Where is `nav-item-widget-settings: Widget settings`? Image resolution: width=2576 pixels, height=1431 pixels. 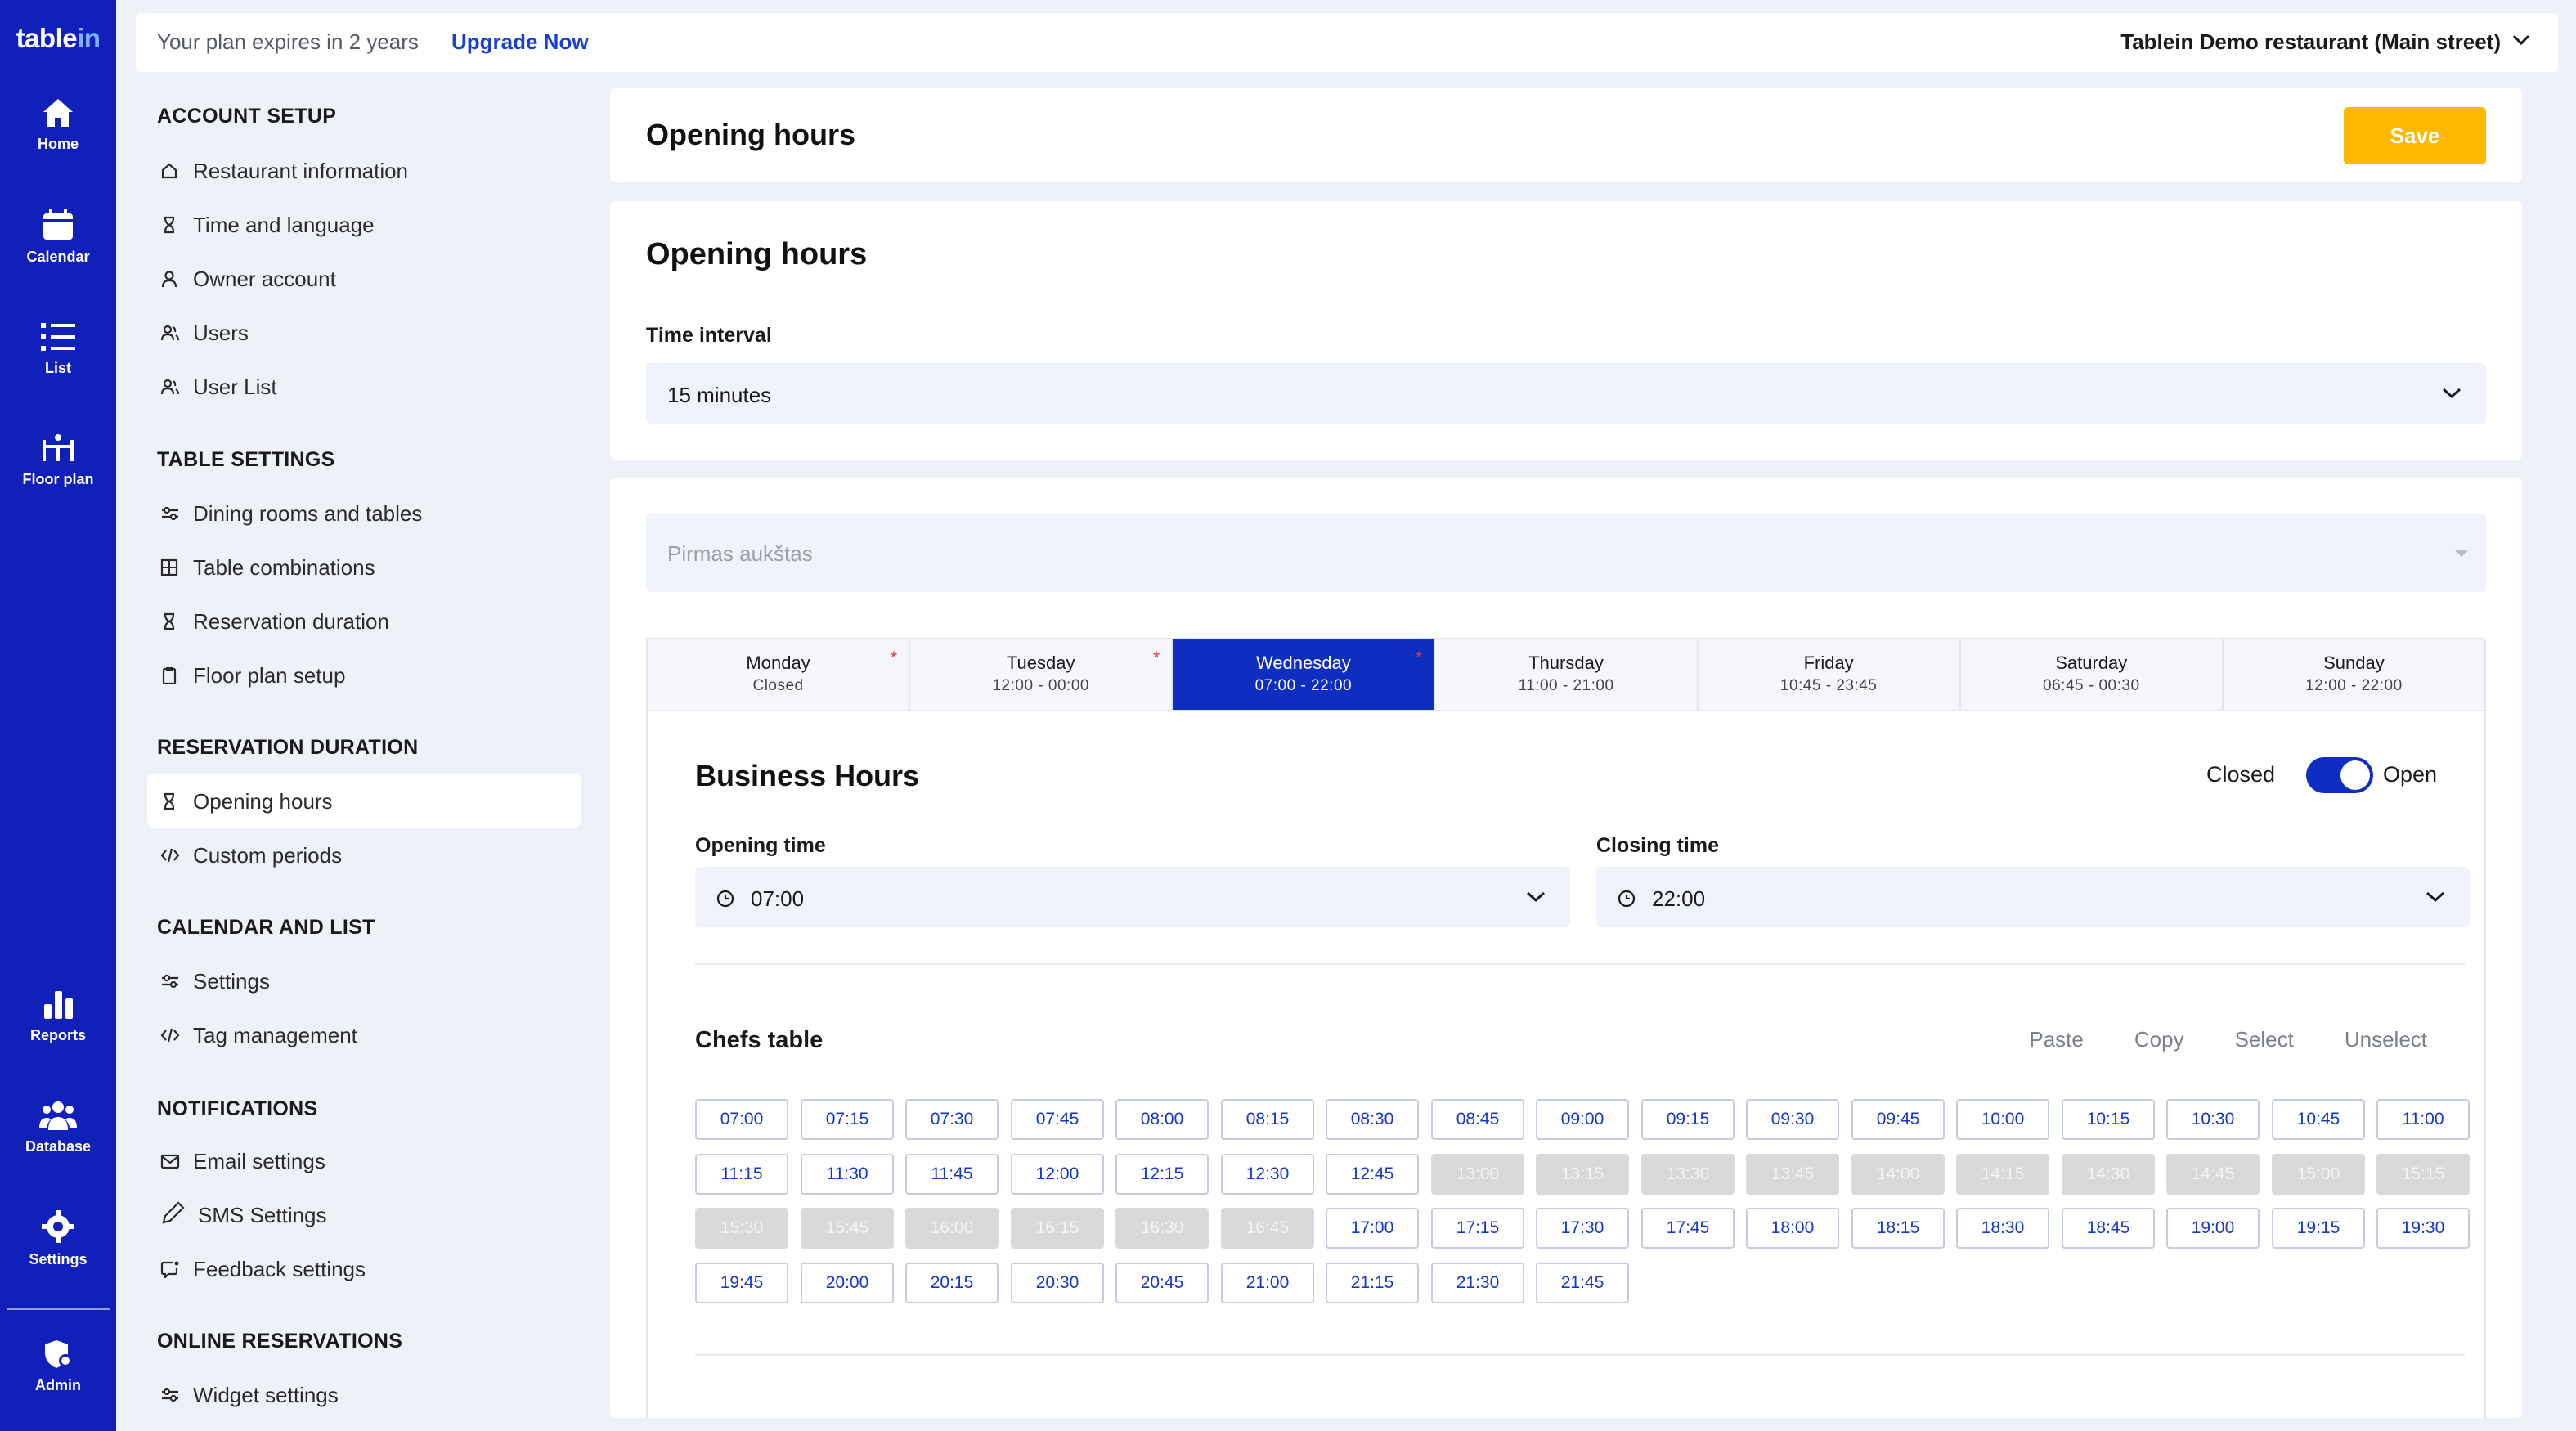
nav-item-widget-settings: Widget settings is located at coordinates (364, 1394).